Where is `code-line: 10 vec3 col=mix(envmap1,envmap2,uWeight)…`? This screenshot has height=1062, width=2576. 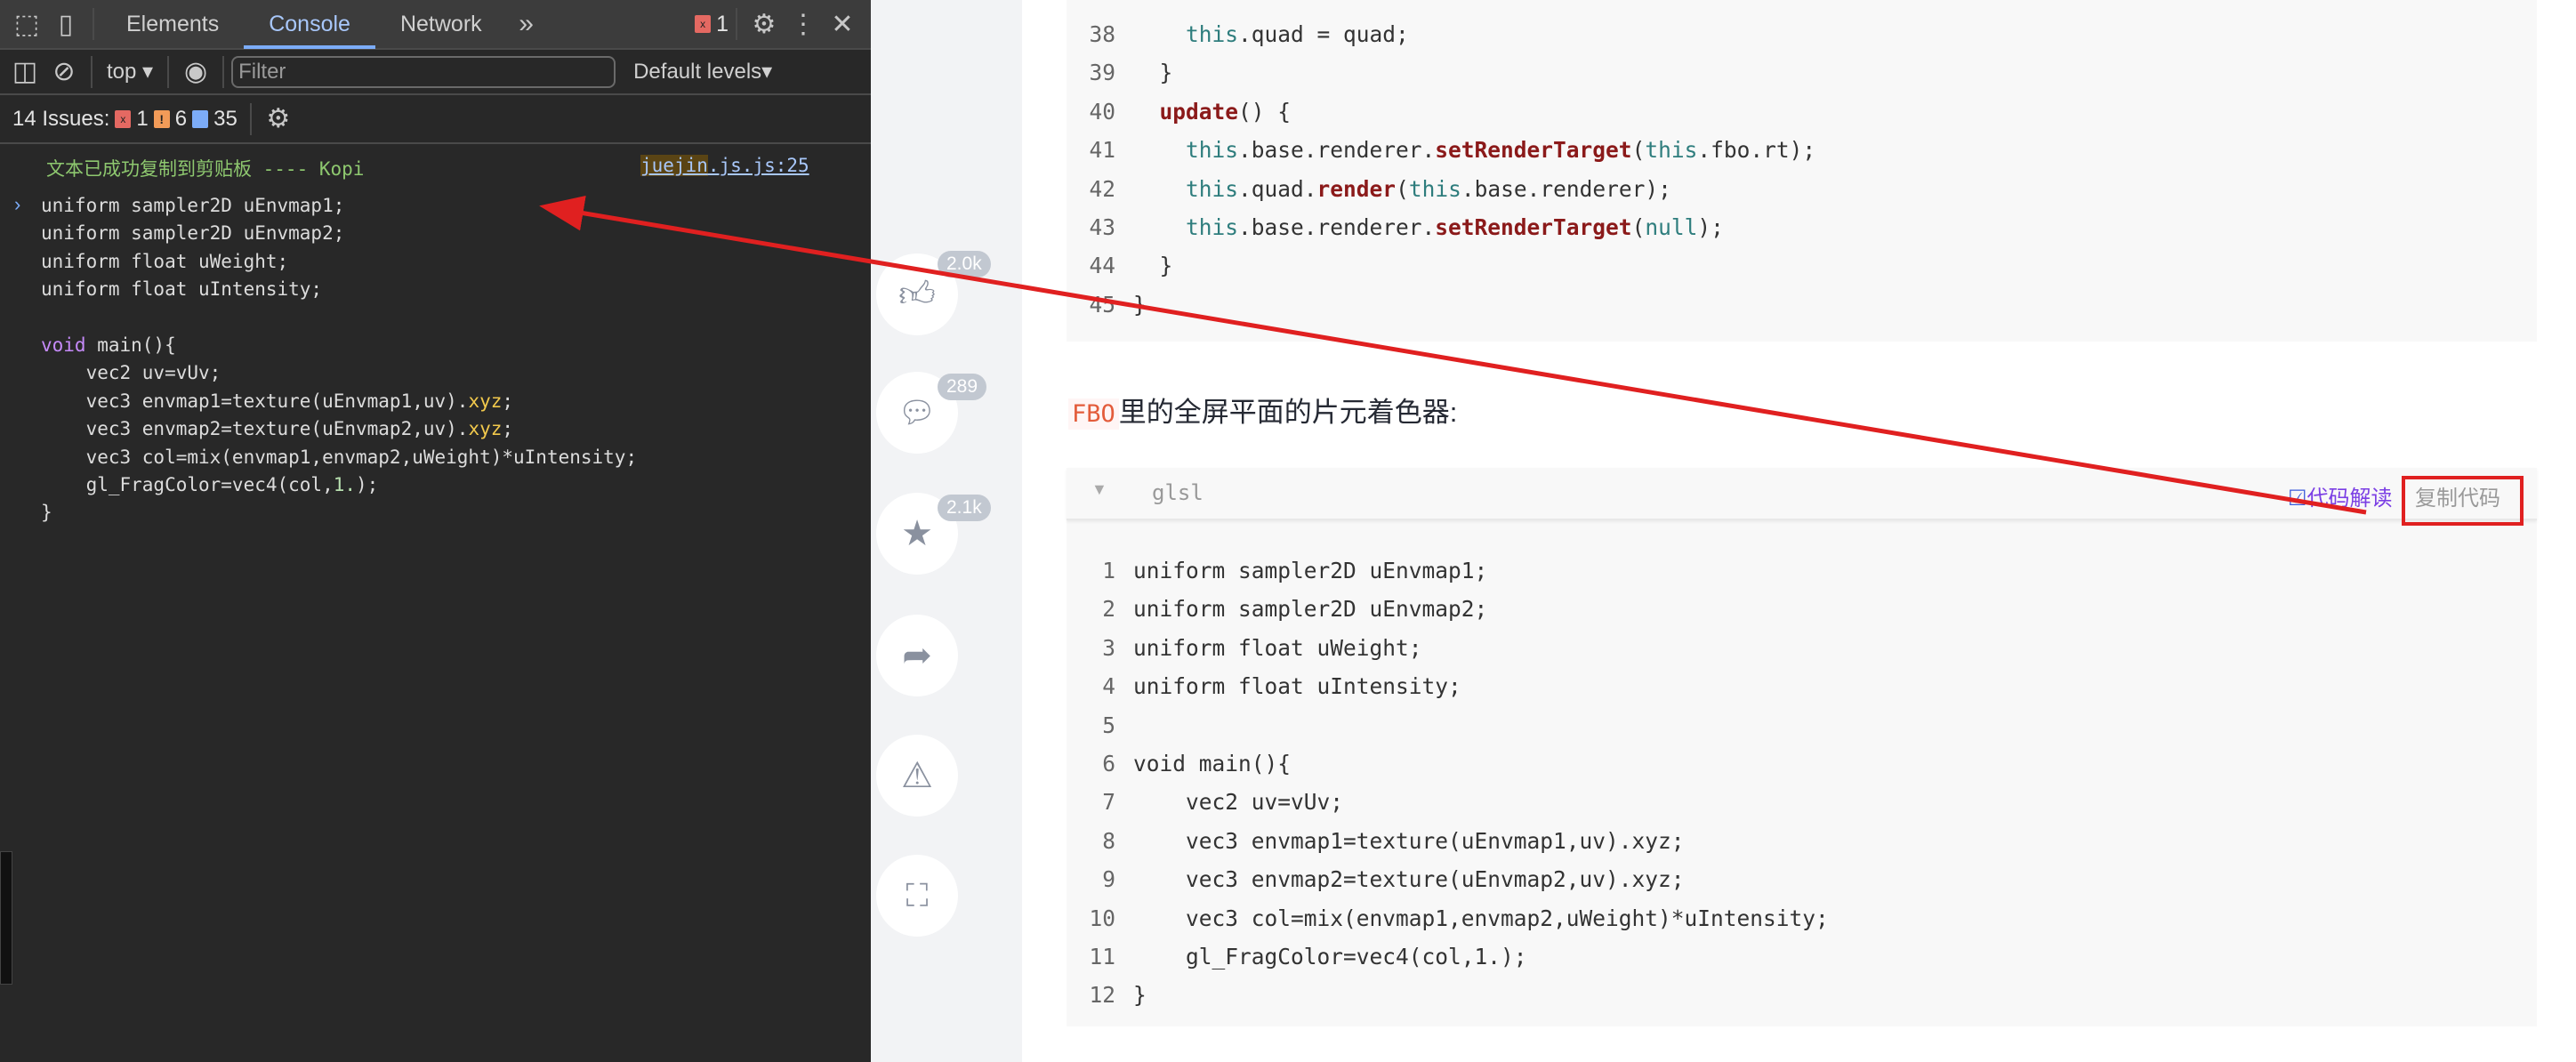 code-line: 10 vec3 col=mix(envmap1,envmap2,uWeight)… is located at coordinates (1448, 918).